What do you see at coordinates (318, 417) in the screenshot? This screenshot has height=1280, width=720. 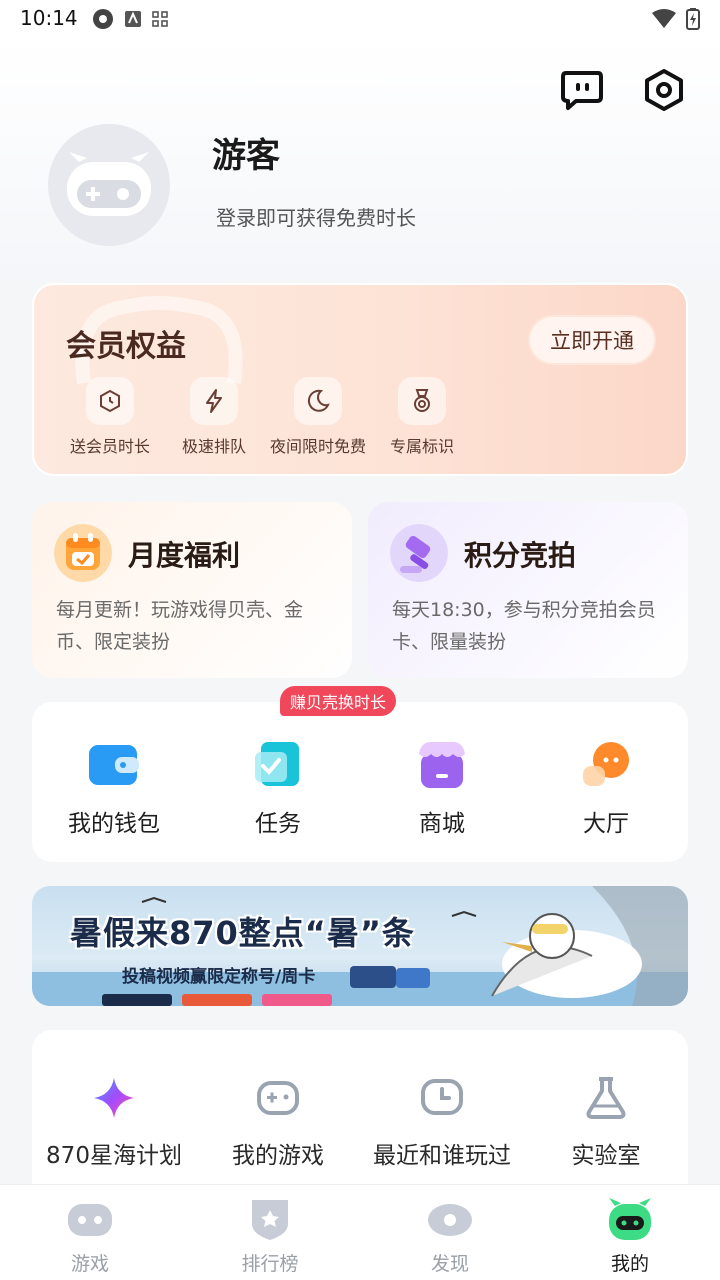 I see `benefit-night-free: 夜间限时免费` at bounding box center [318, 417].